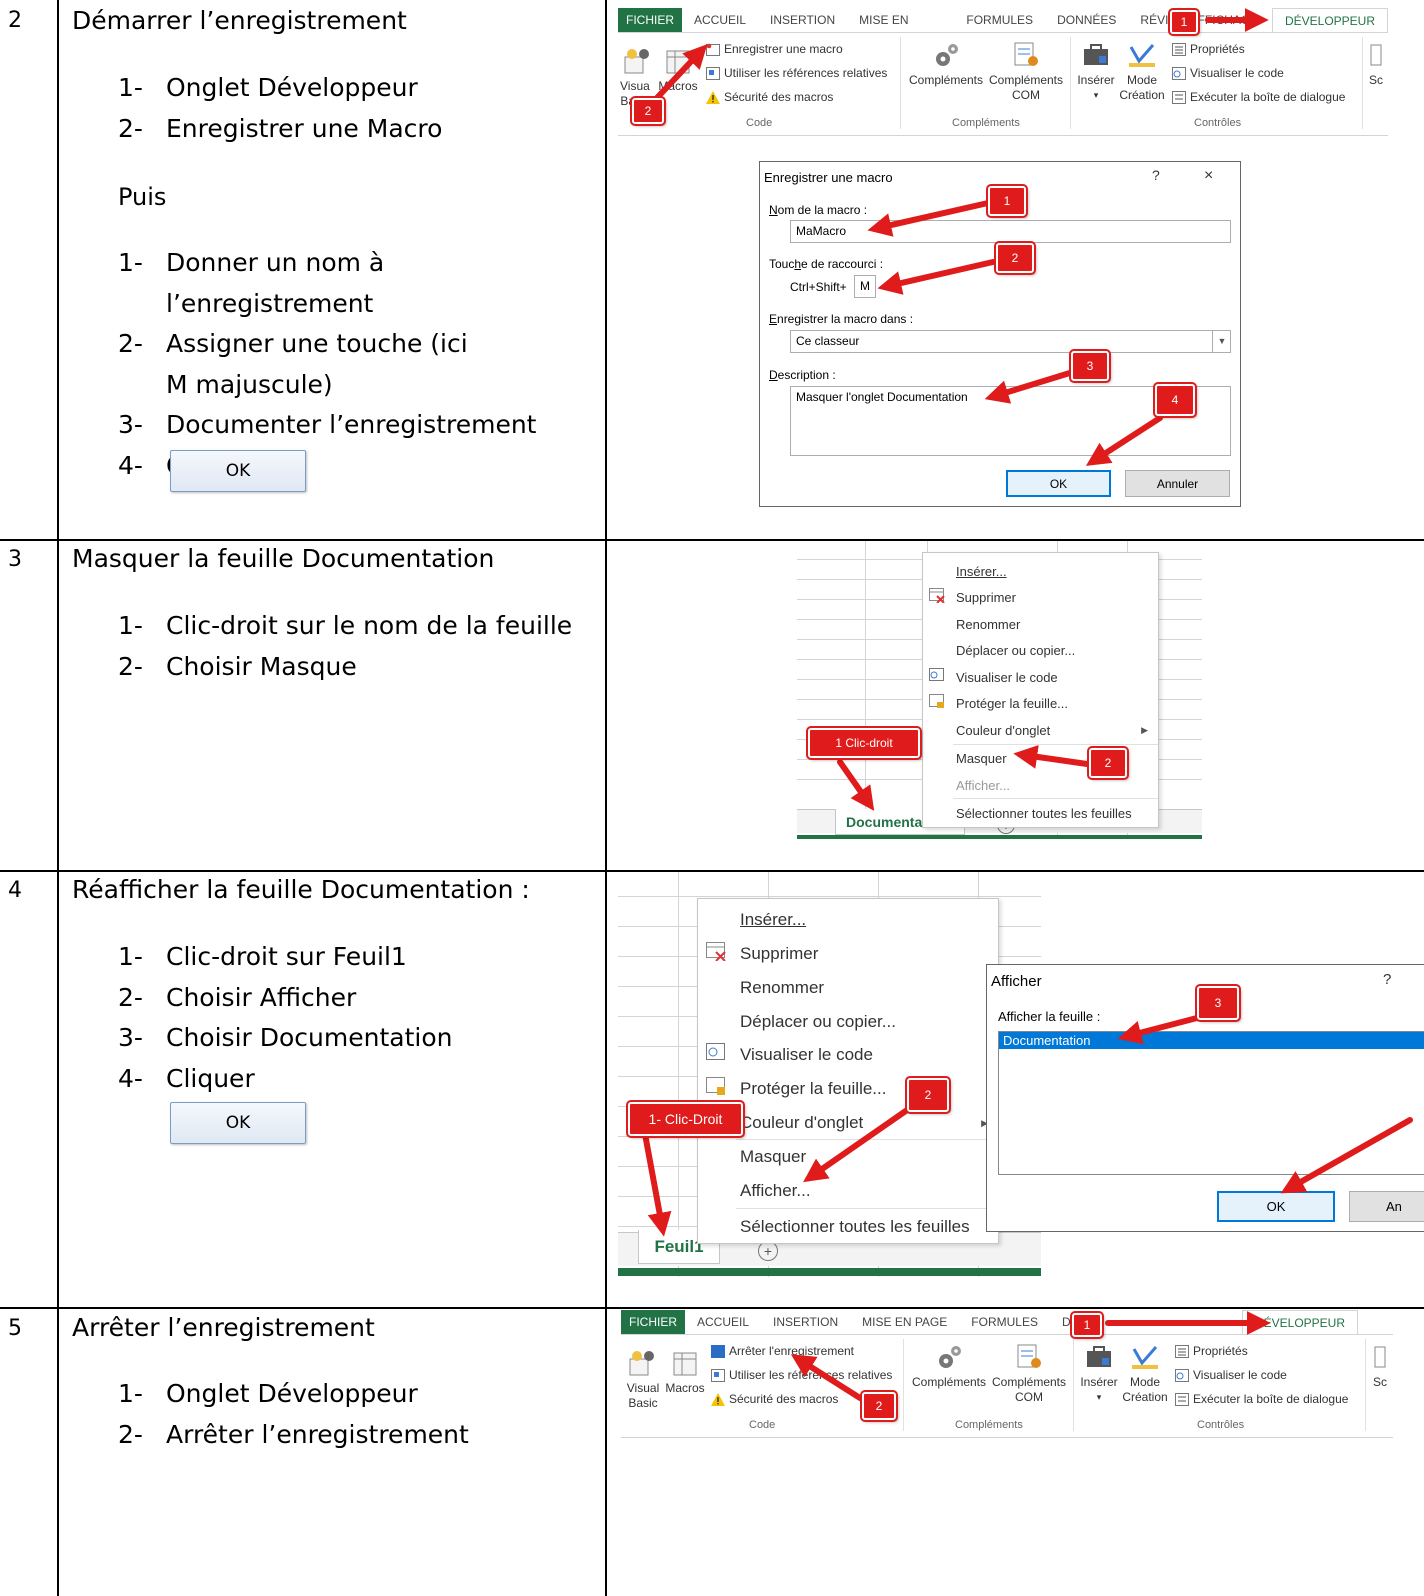 This screenshot has height=1596, width=1424. I want to click on step-title: Masquer la feuille Documentation, so click(283, 558).